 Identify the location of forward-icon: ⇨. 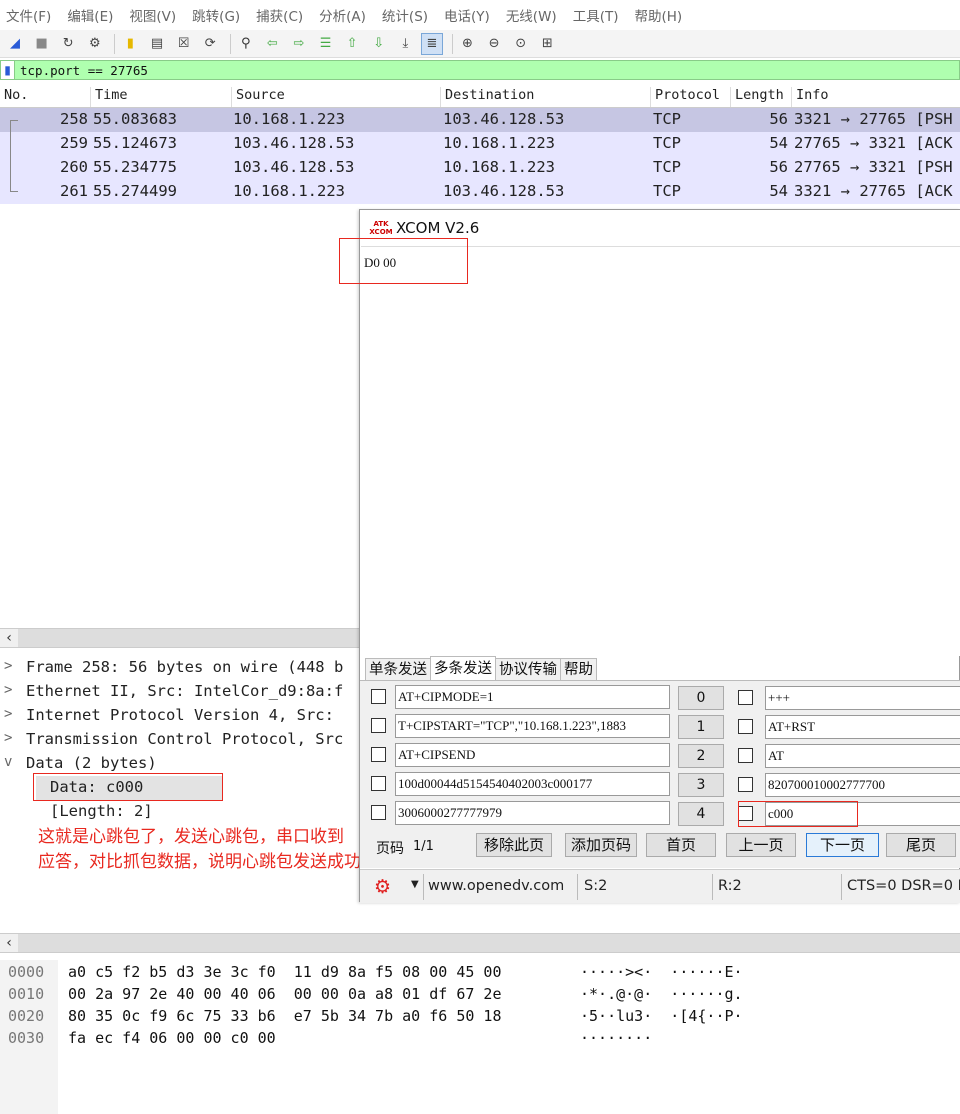
(299, 44).